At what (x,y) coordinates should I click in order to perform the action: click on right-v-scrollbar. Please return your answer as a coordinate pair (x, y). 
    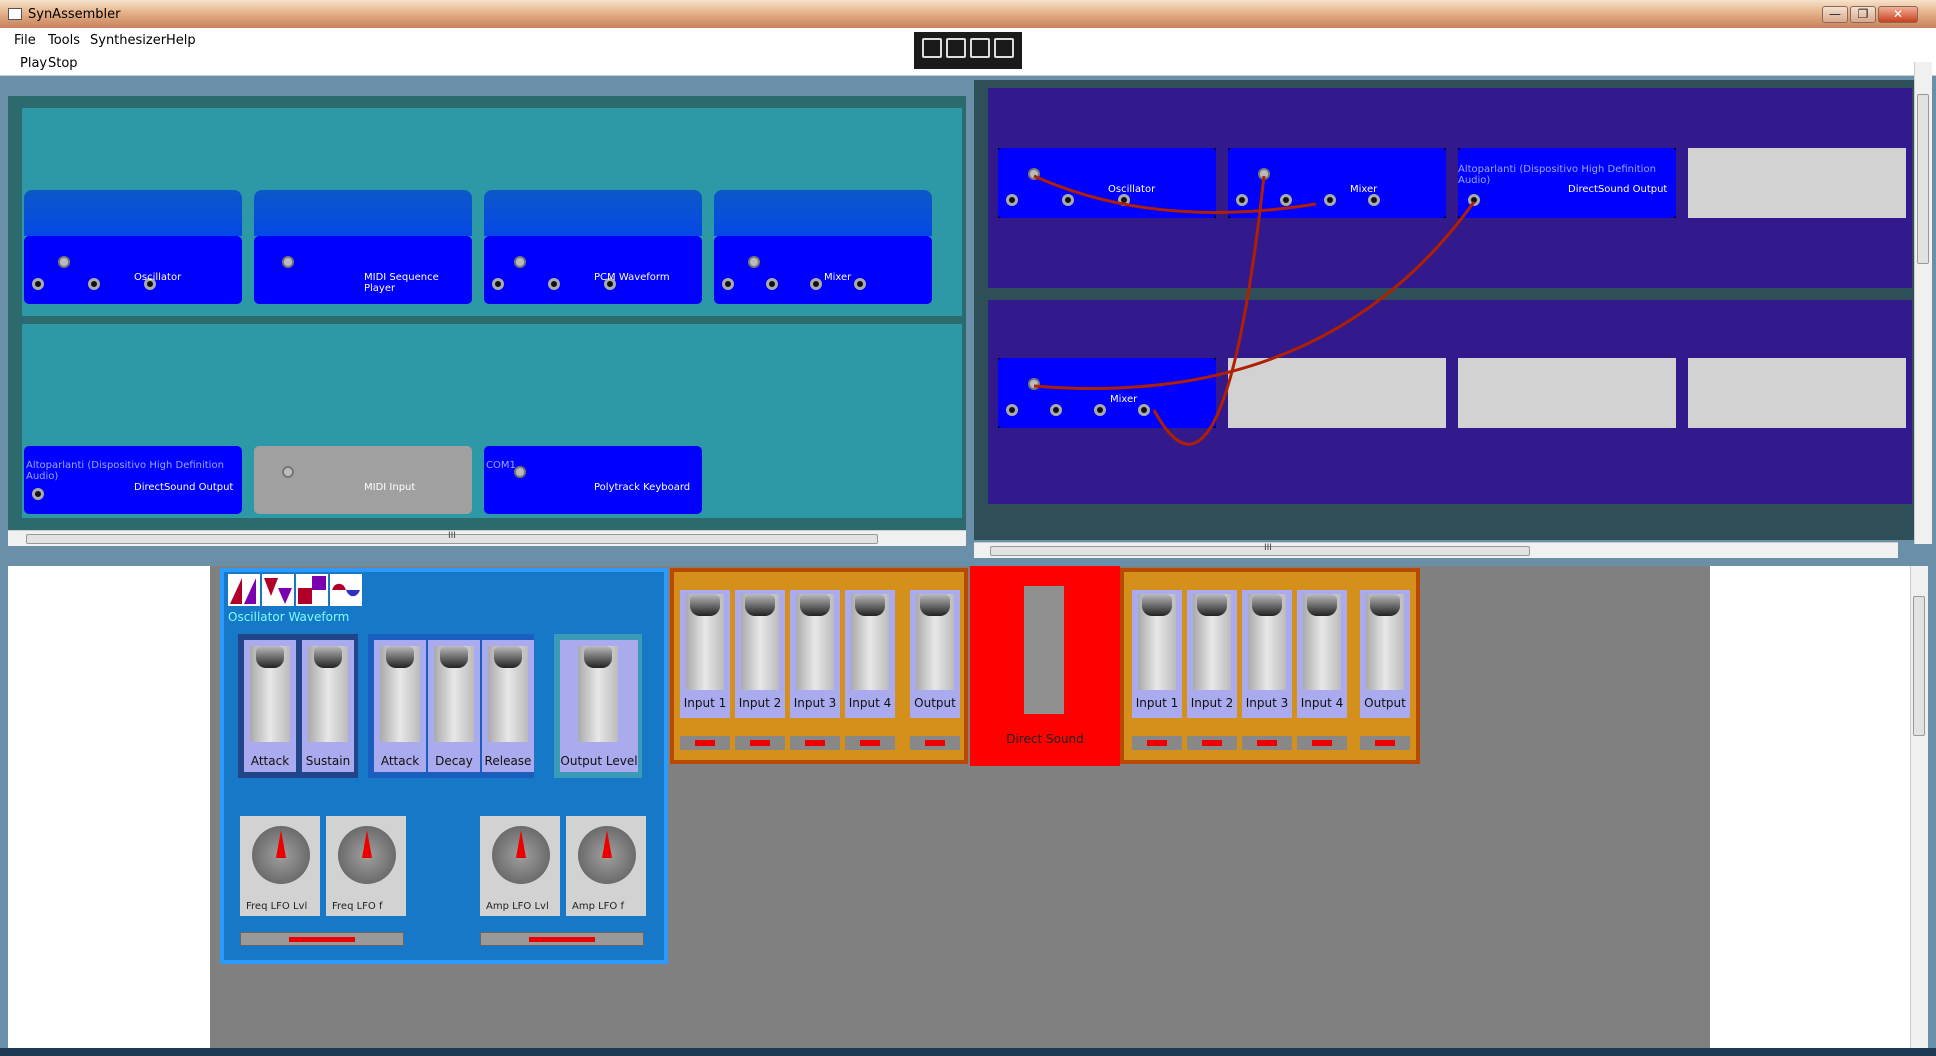
    Looking at the image, I should click on (1923, 303).